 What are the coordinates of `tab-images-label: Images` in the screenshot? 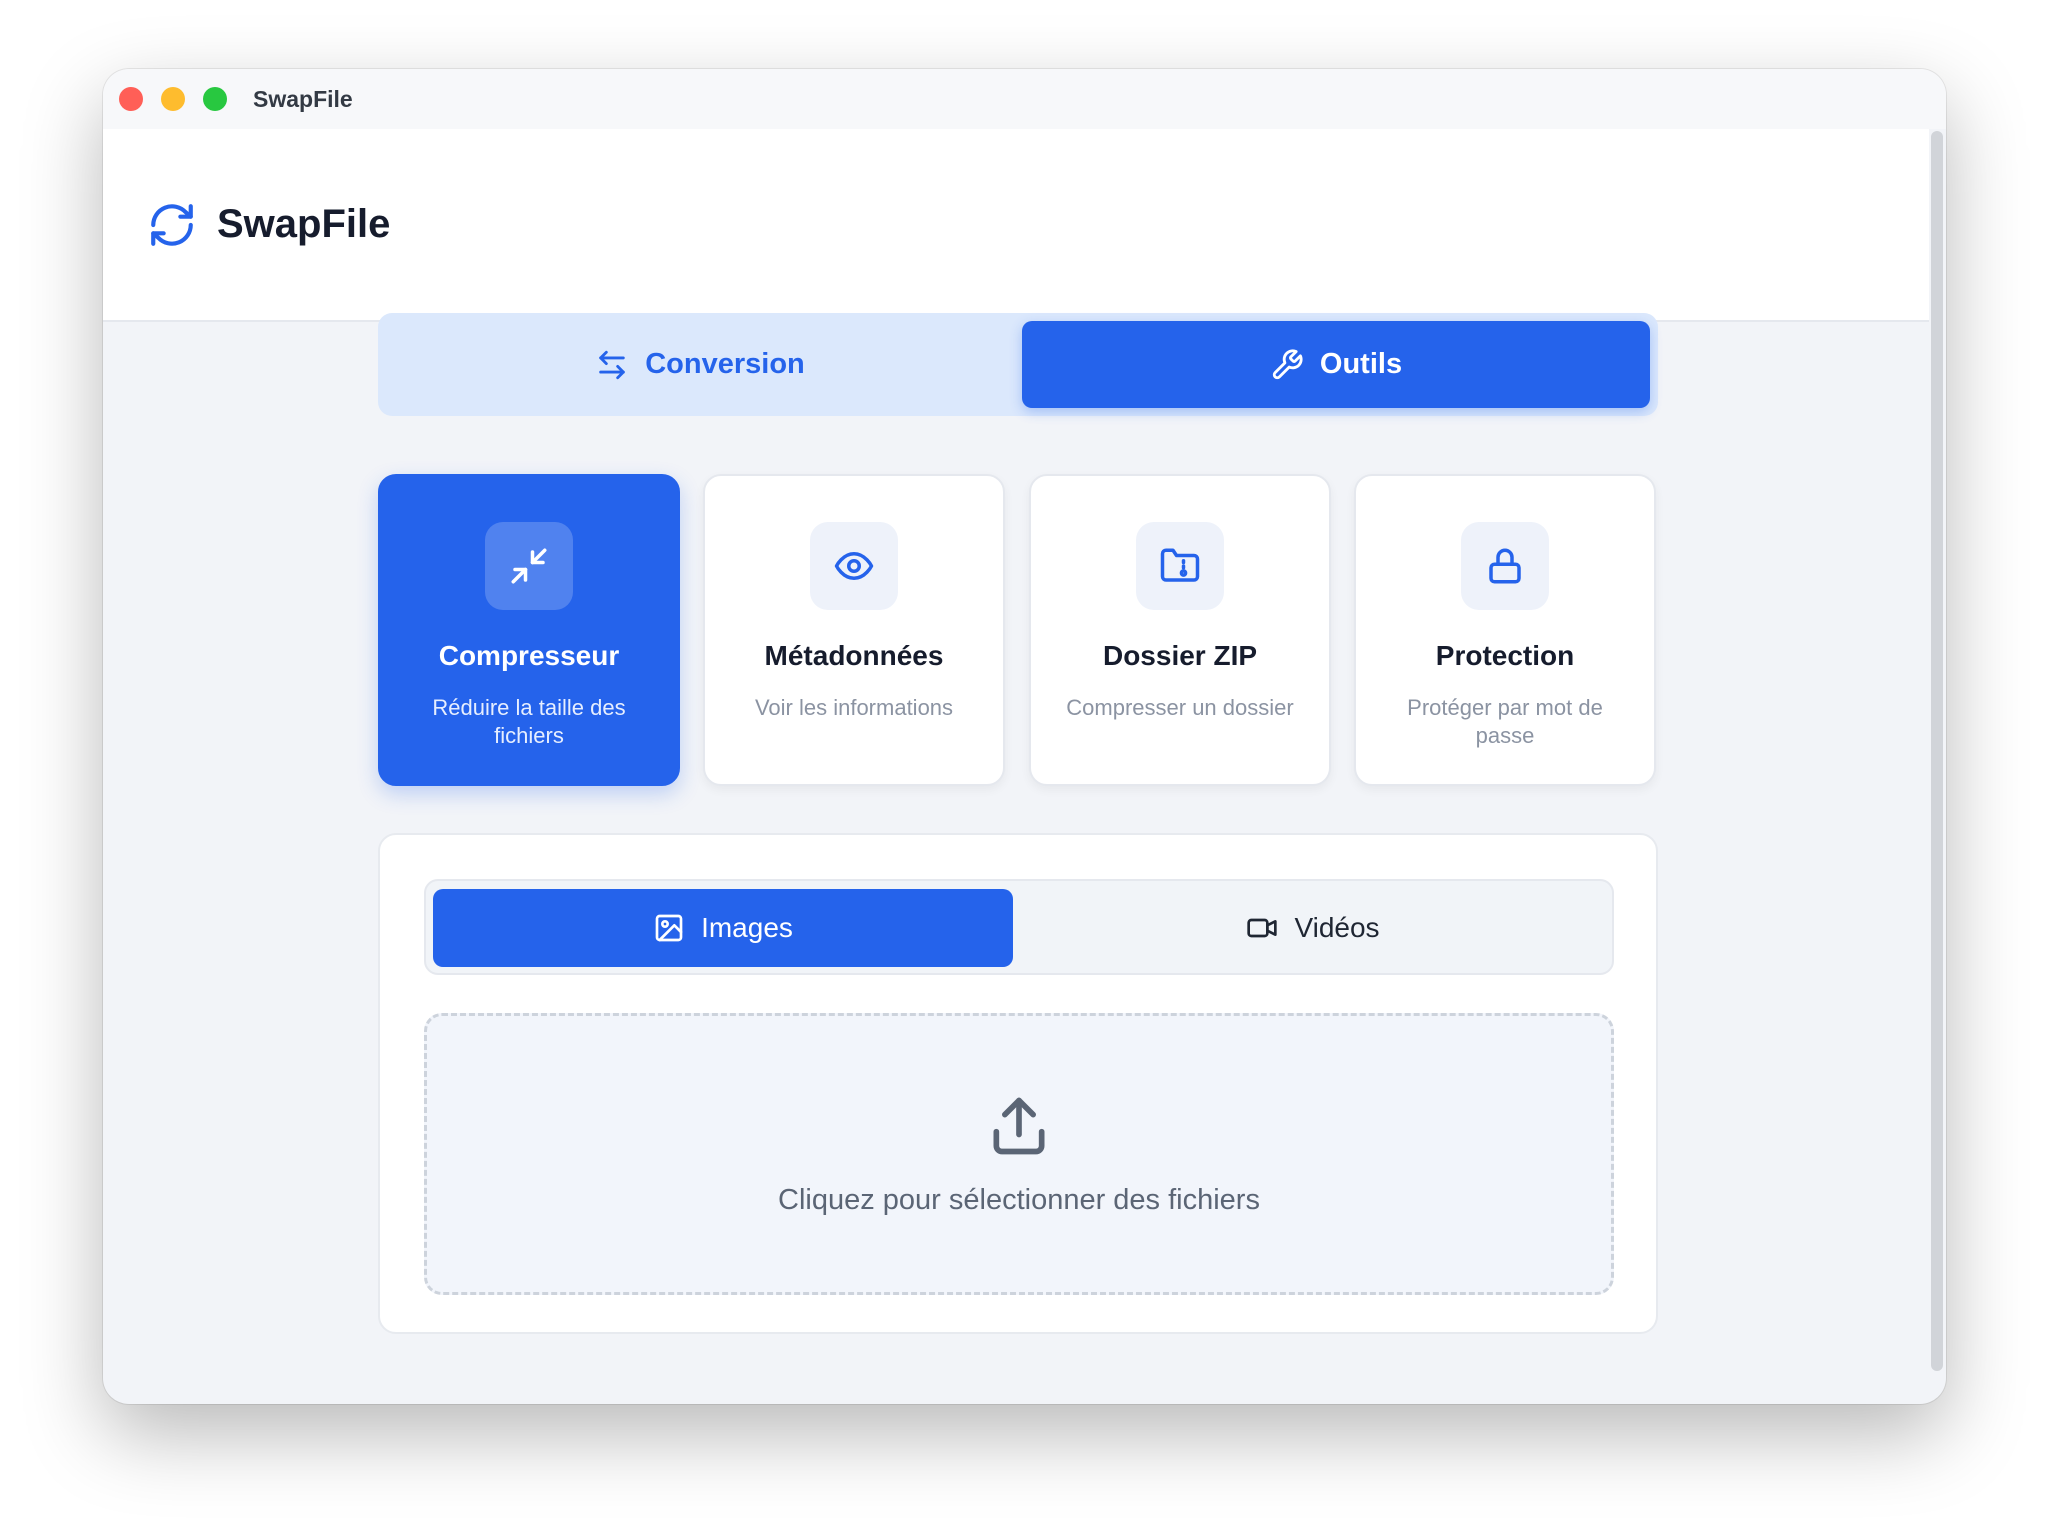 It's located at (747, 927).